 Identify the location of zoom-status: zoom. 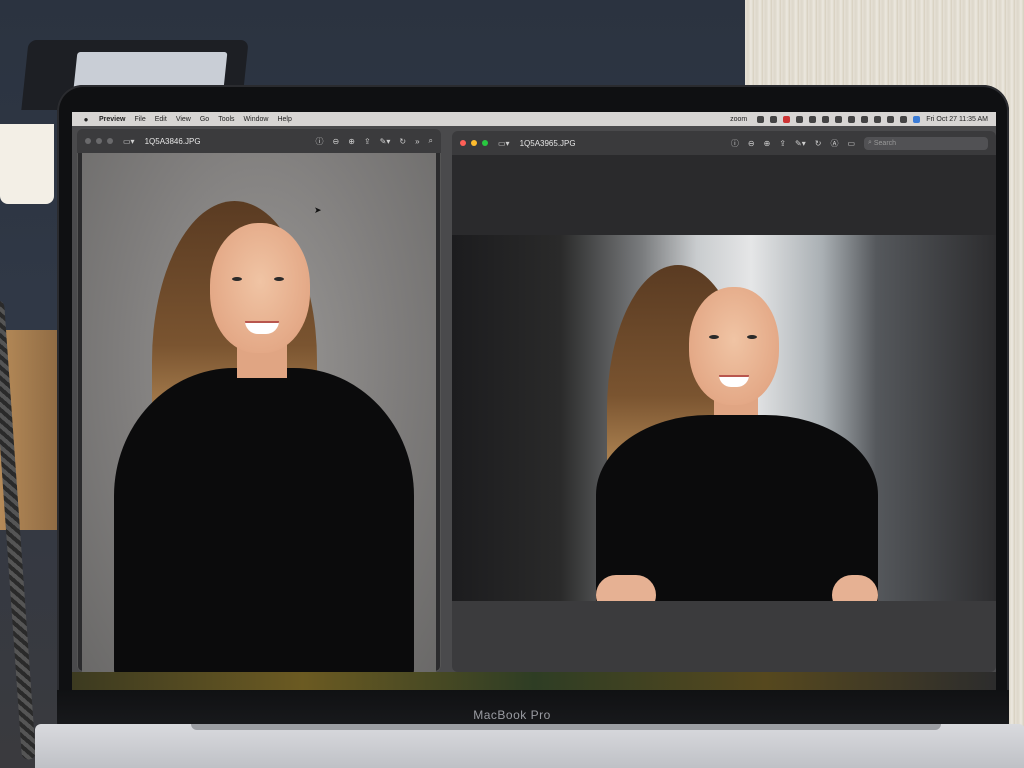
(738, 119).